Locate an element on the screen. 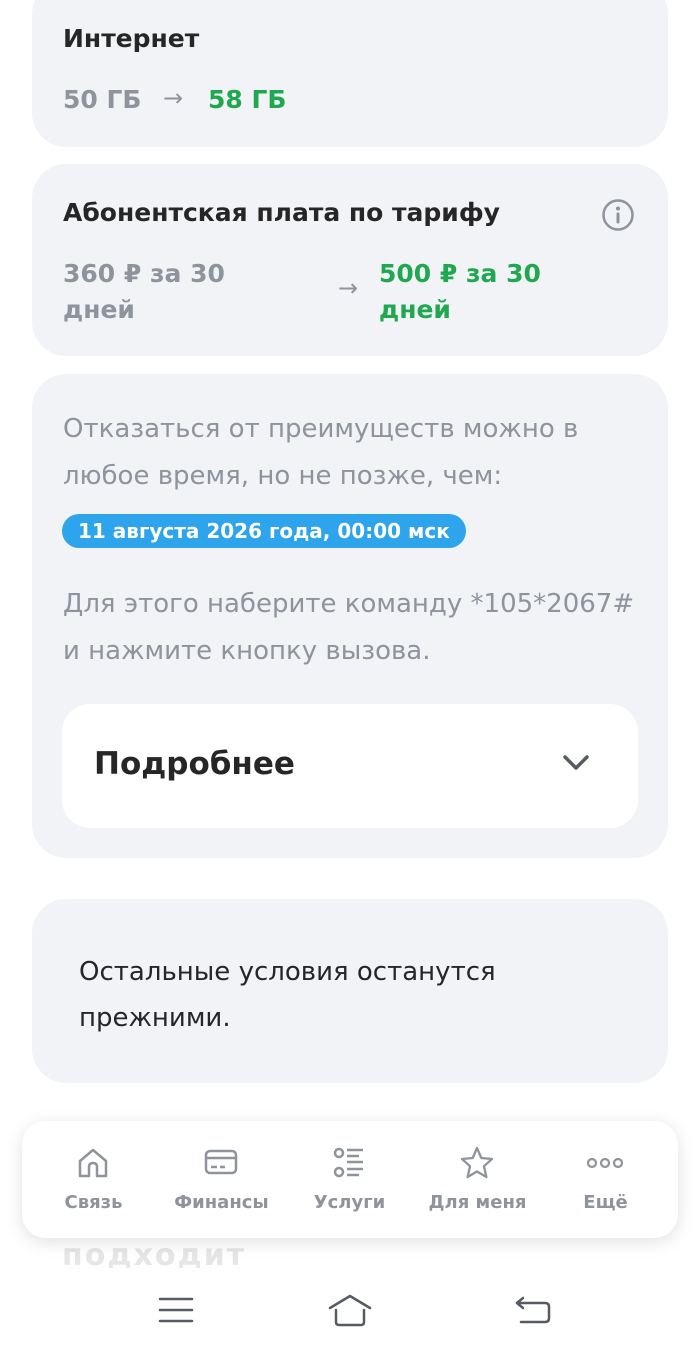 The image size is (700, 1350). other-conditions-line1: Остальные условия останутся is located at coordinates (287, 972).